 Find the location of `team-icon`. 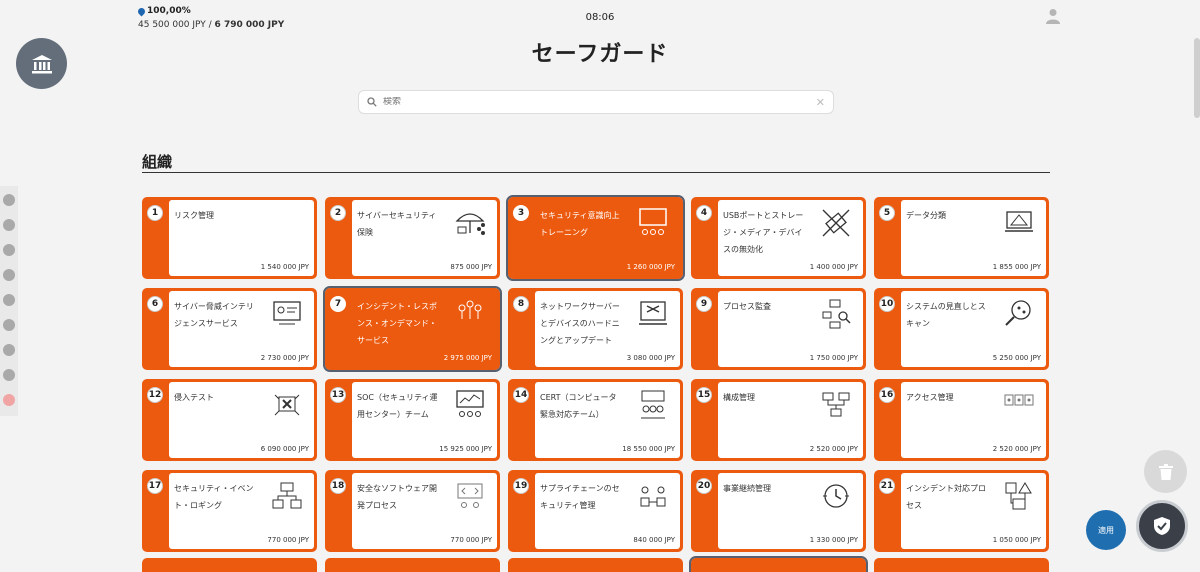

team-icon is located at coordinates (653, 404).